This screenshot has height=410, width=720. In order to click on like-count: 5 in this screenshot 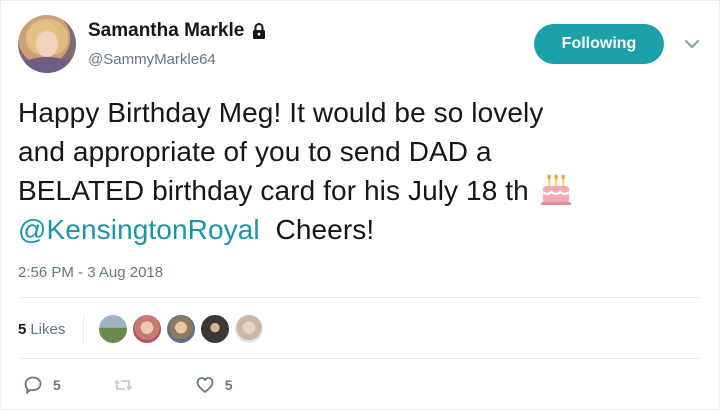, I will do `click(228, 385)`.